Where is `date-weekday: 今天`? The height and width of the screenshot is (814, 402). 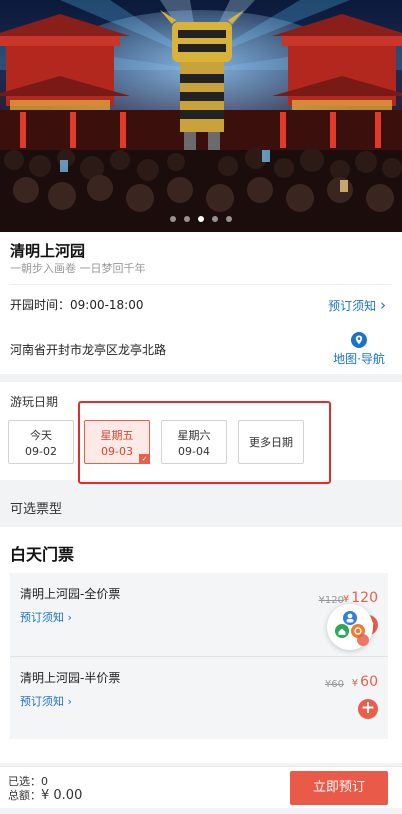 date-weekday: 今天 is located at coordinates (41, 435).